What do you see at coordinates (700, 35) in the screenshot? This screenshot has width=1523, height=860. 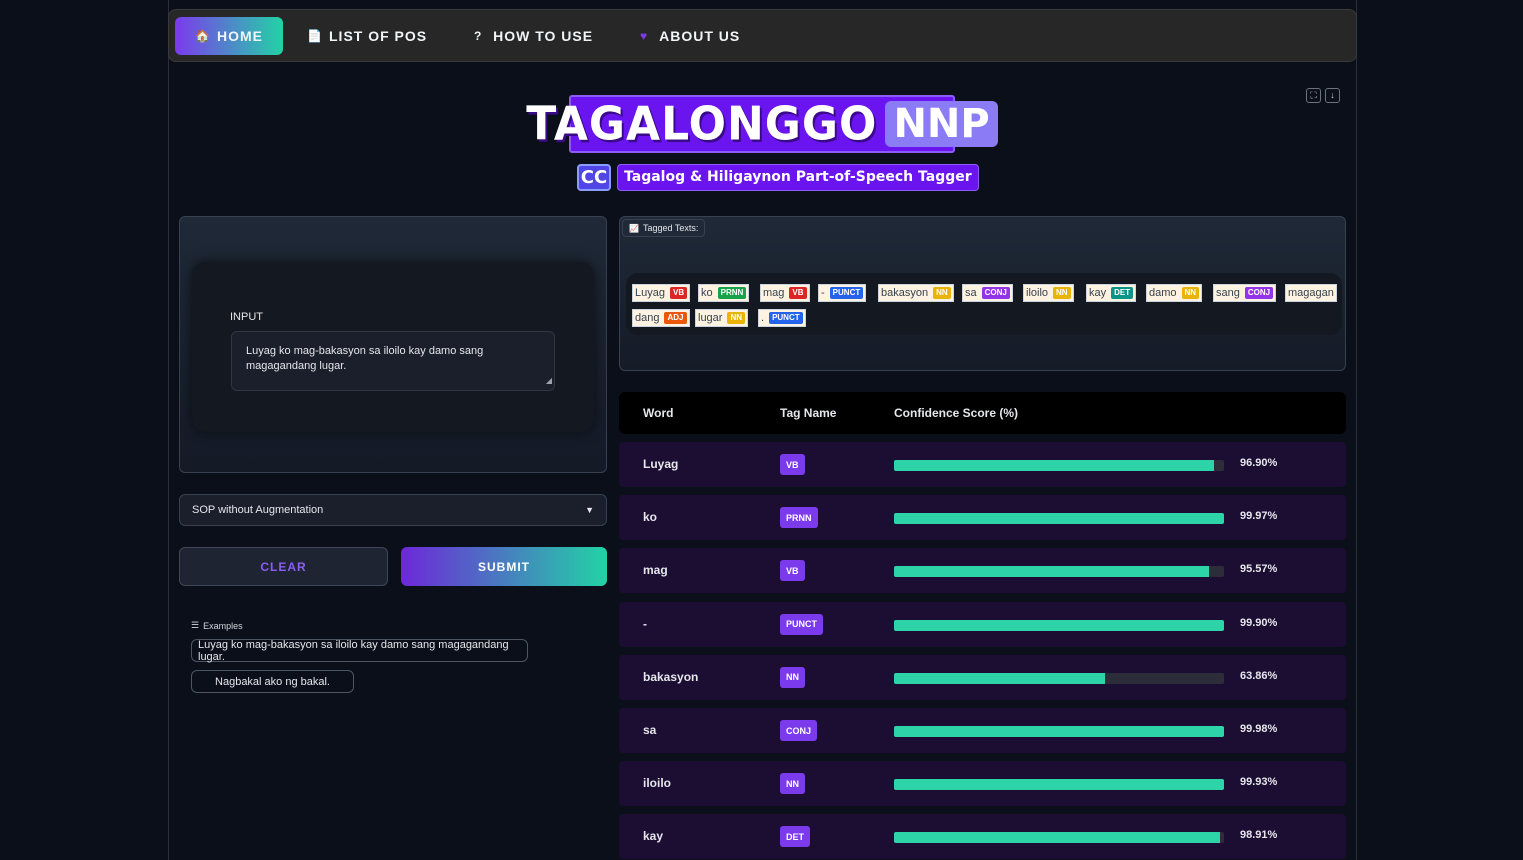 I see `nav-about-us-label: ABOUT US` at bounding box center [700, 35].